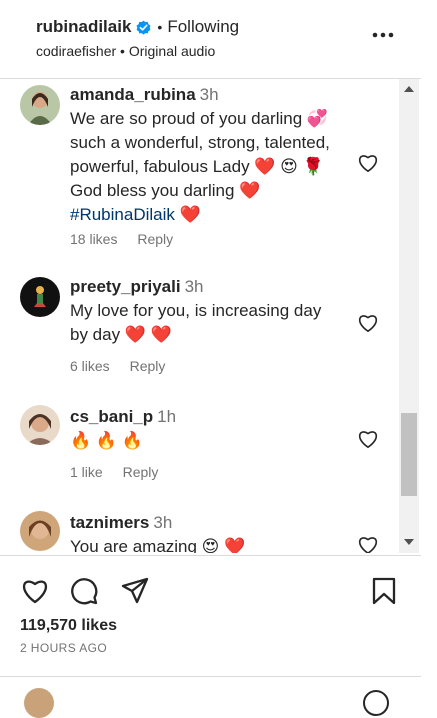 The width and height of the screenshot is (437, 718). Describe the element at coordinates (409, 542) in the screenshot. I see `scroll-down-arrow-icon` at that location.